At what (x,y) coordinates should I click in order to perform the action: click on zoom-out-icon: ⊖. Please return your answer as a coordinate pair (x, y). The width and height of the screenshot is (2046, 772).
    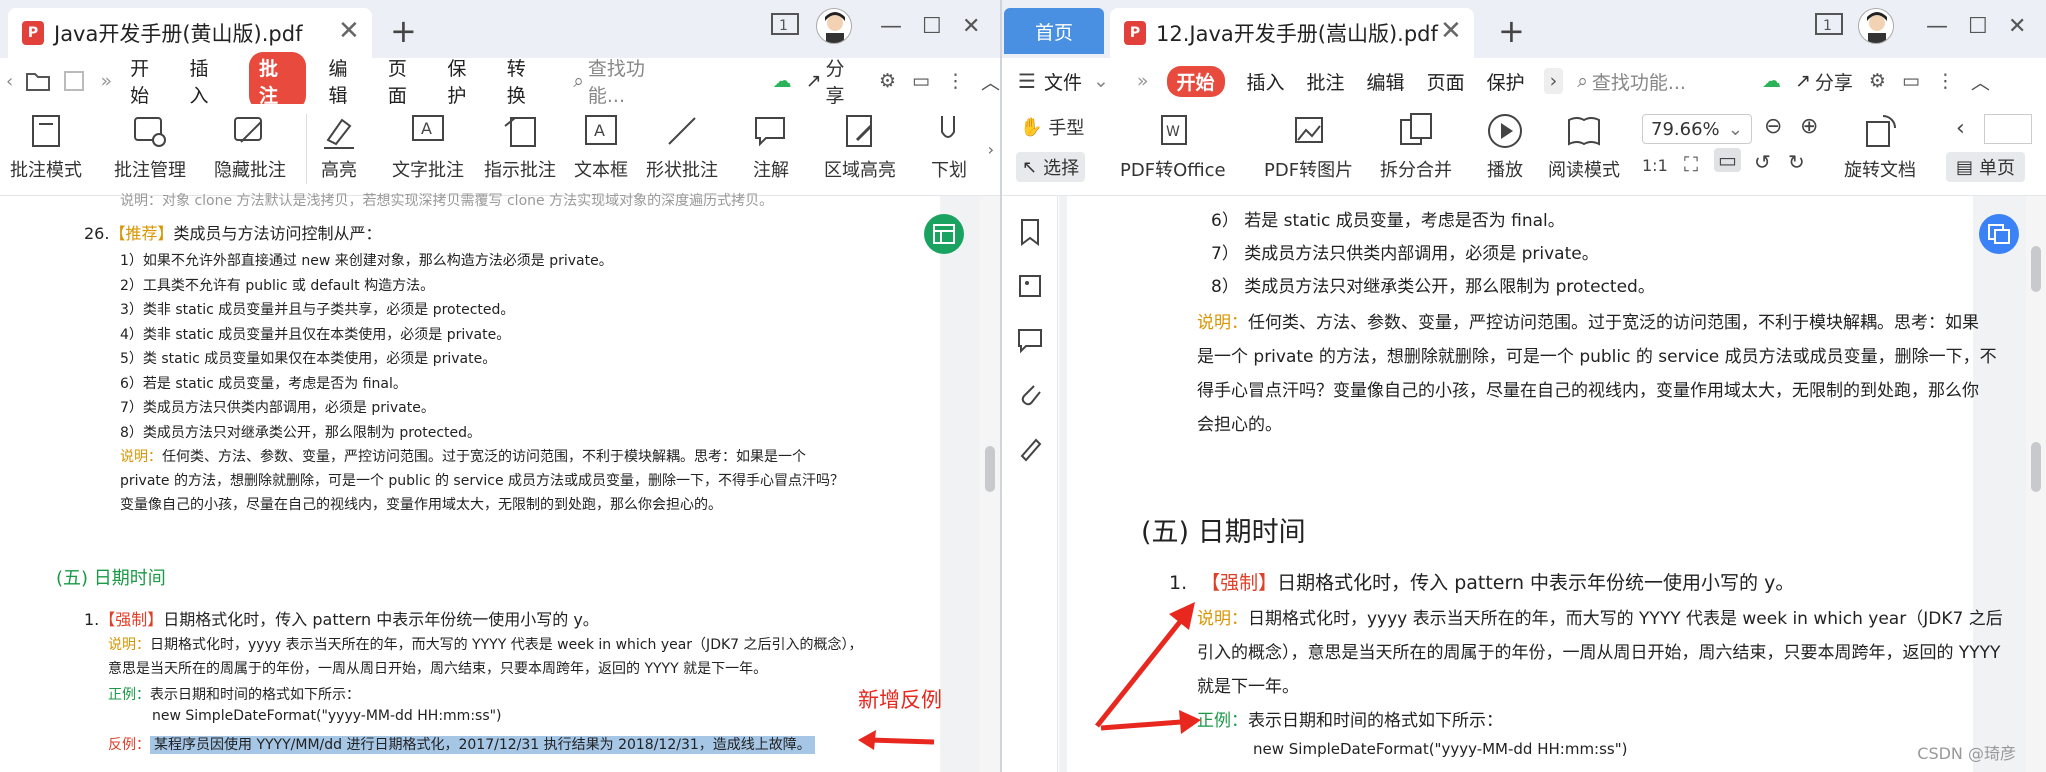
    Looking at the image, I should click on (1773, 126).